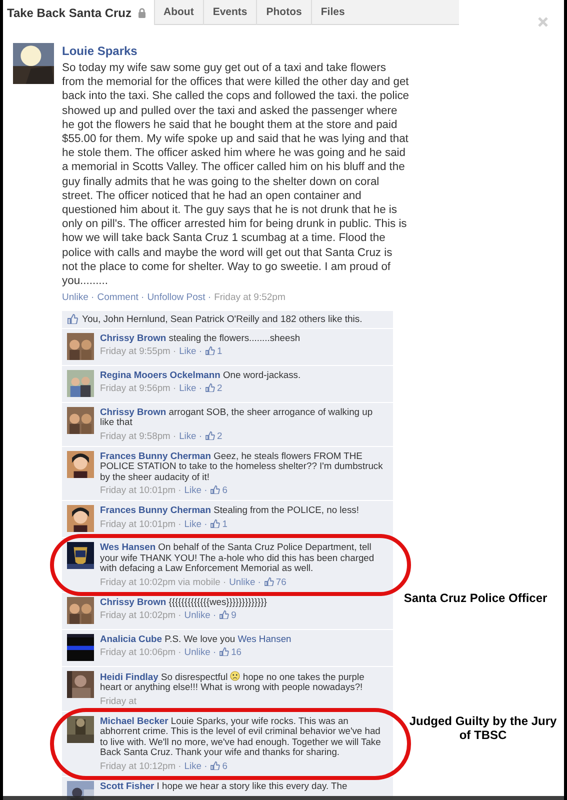  What do you see at coordinates (129, 676) in the screenshot?
I see `commenter-name: Heidi Findlay` at bounding box center [129, 676].